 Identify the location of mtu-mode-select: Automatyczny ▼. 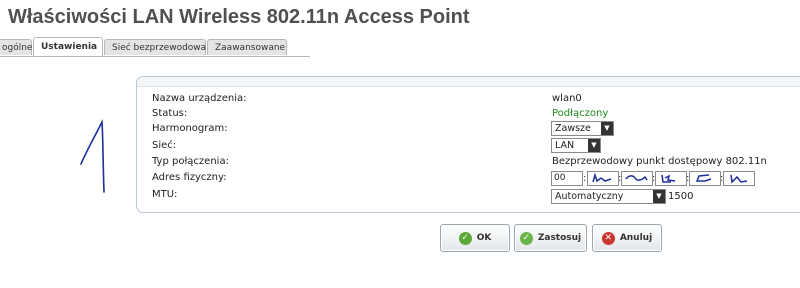
(608, 196).